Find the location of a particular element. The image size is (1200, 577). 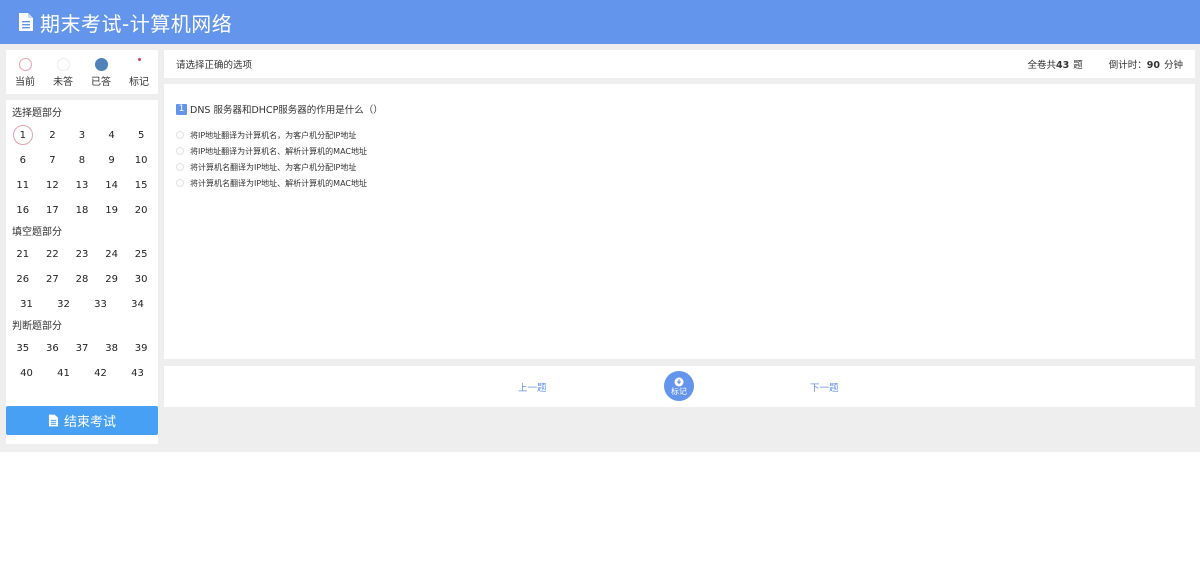

question-number-button: 20 is located at coordinates (141, 210).